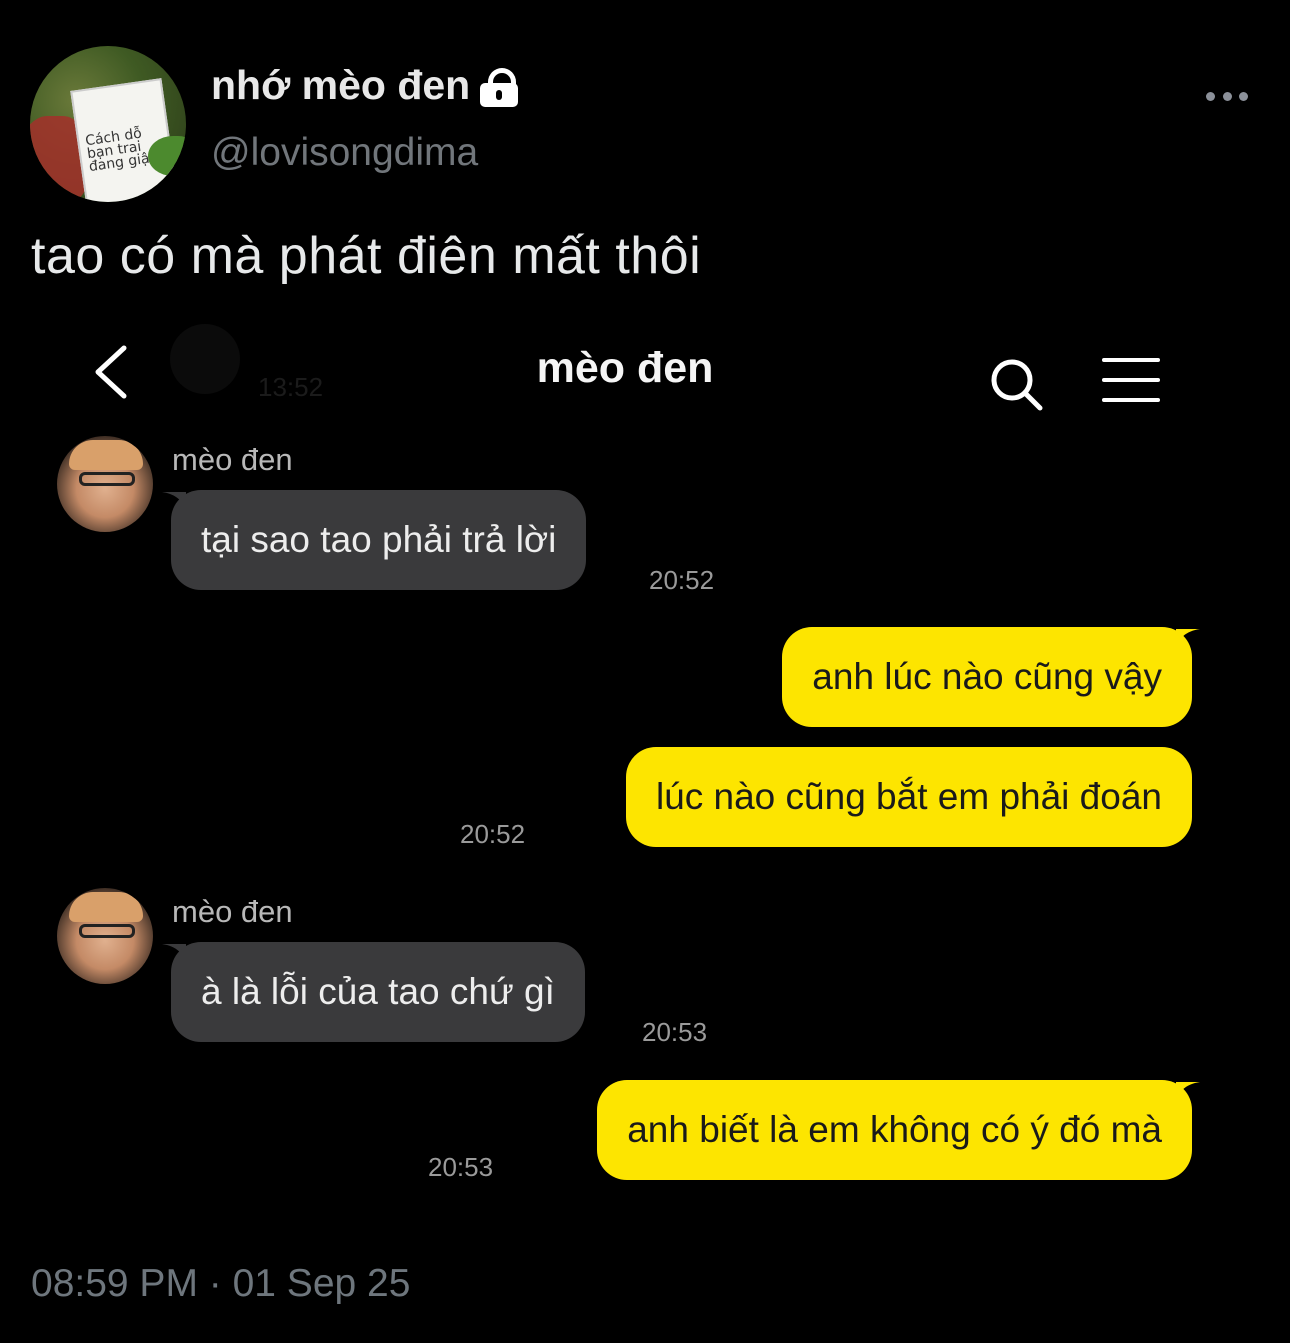 The width and height of the screenshot is (1290, 1343). I want to click on message-bubble-outgoing: lúc nào cũng bắt em phải đoán, so click(908, 797).